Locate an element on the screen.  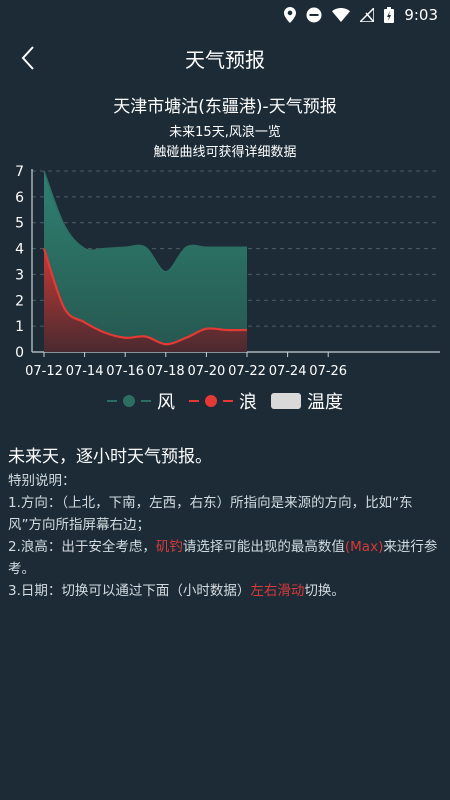
wifi-icon is located at coordinates (341, 15).